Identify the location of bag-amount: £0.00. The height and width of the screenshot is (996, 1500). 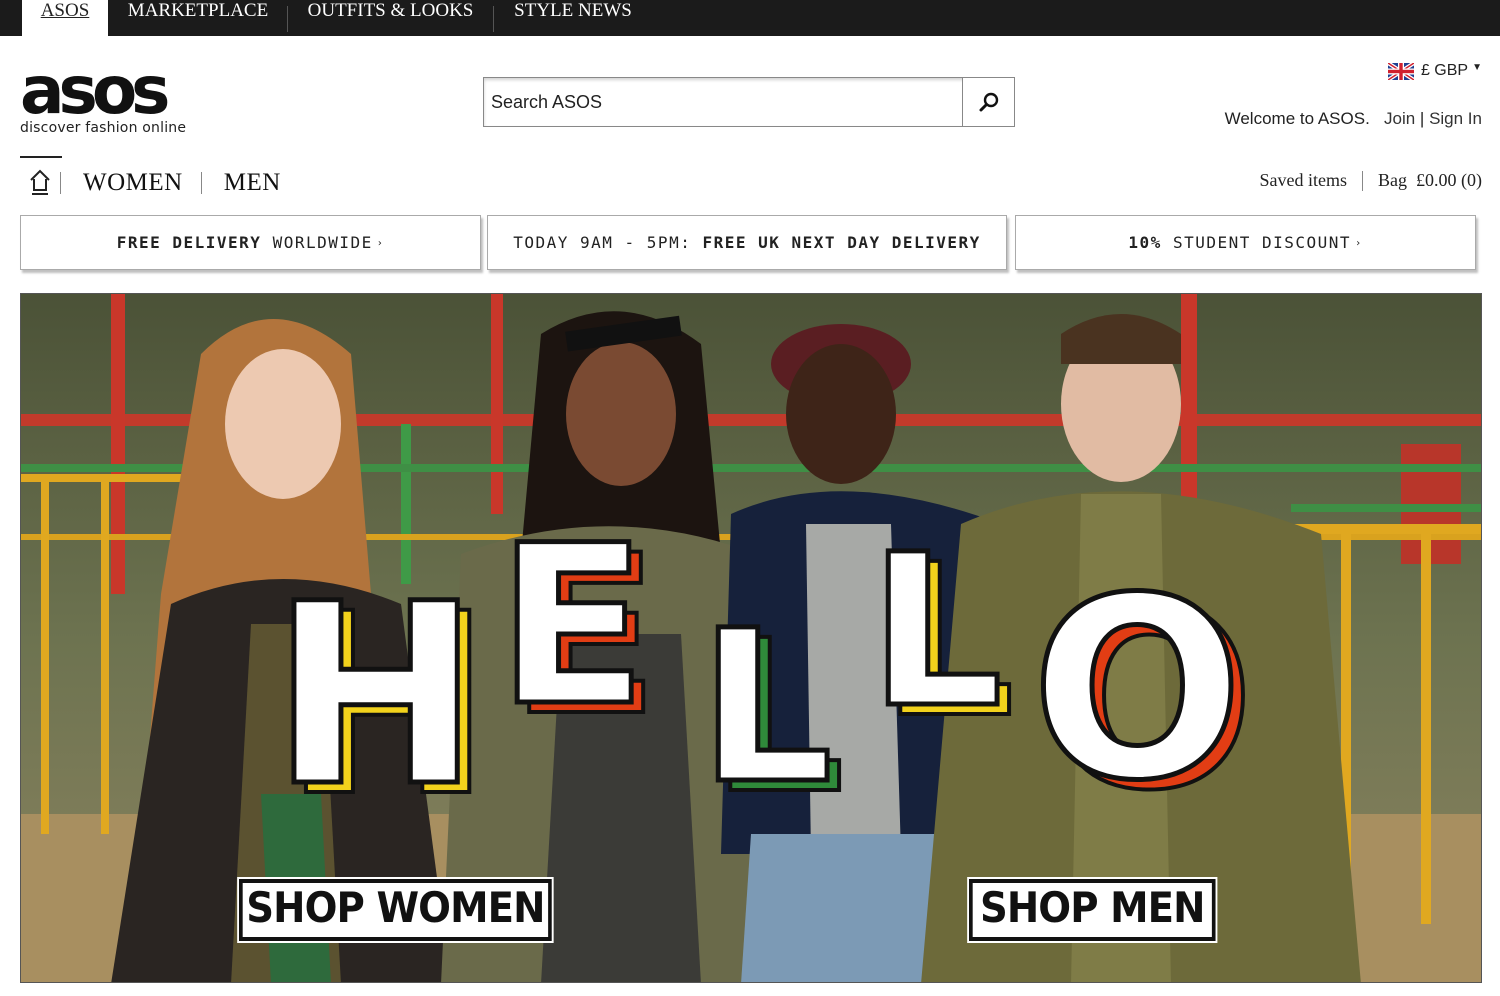
(1436, 180).